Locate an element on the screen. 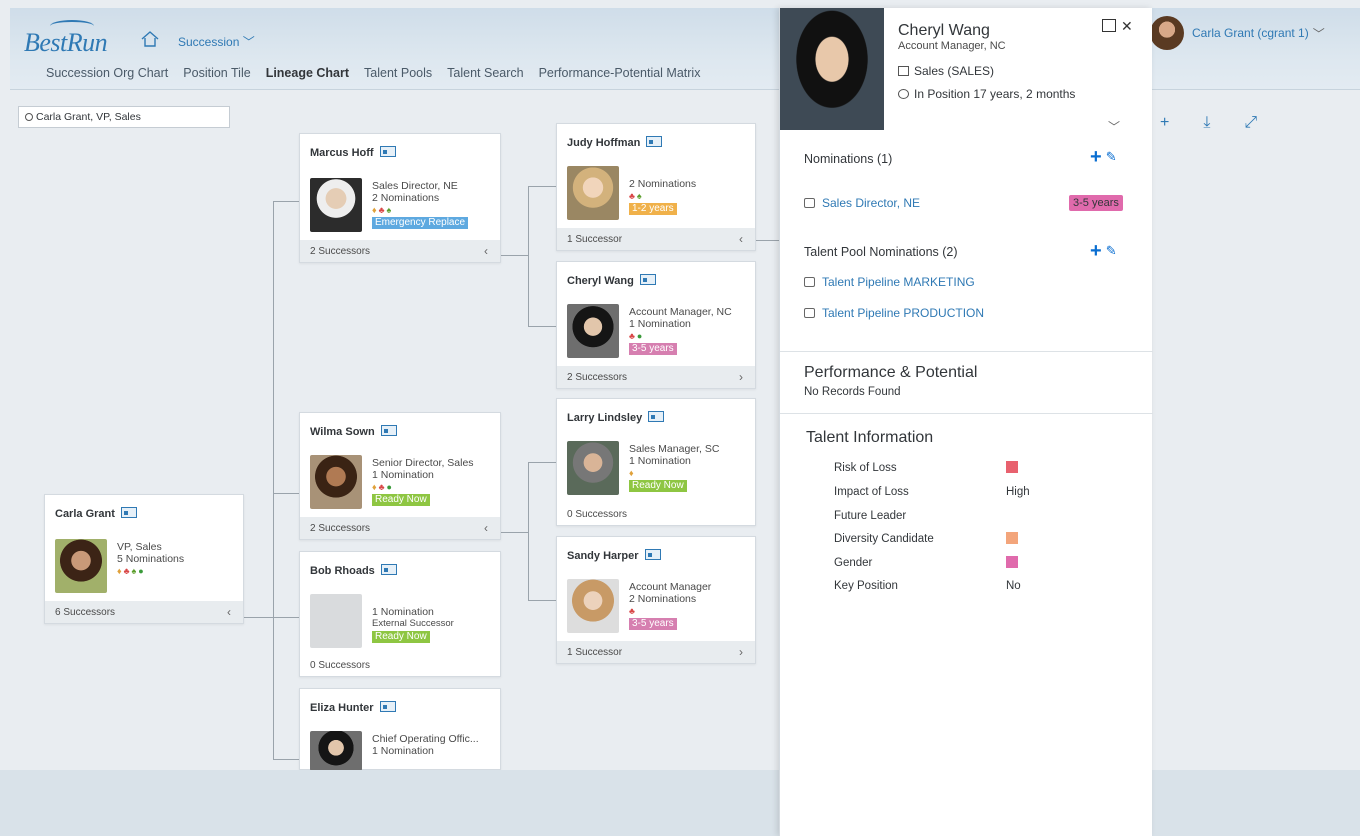 This screenshot has height=836, width=1360. card-name: Marcus Hoff is located at coordinates (342, 153).